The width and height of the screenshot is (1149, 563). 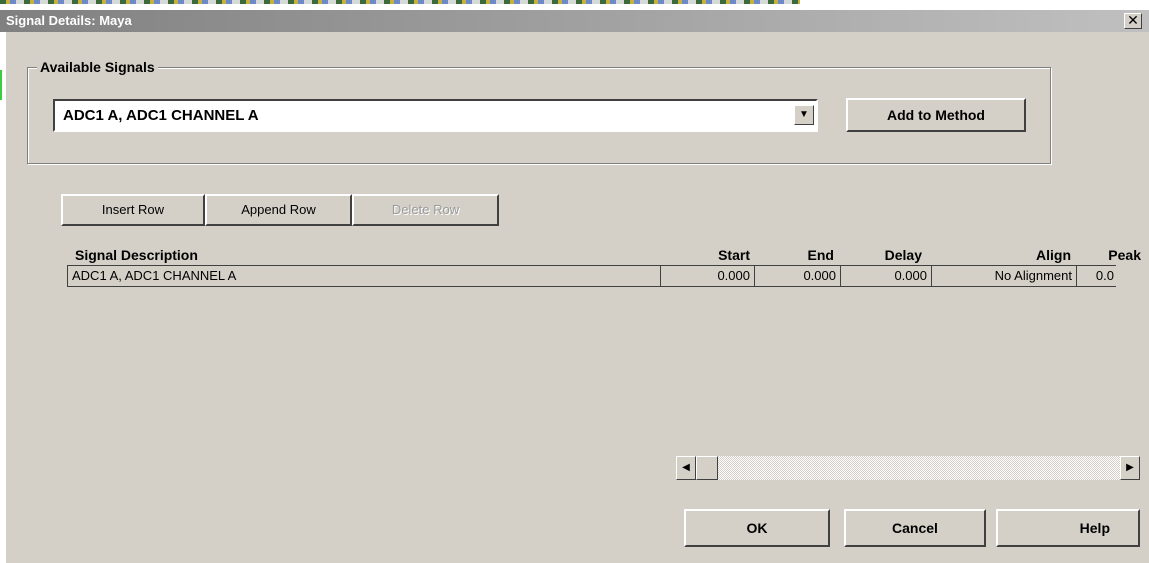 I want to click on scroll-left-icon: ◀, so click(x=686, y=468).